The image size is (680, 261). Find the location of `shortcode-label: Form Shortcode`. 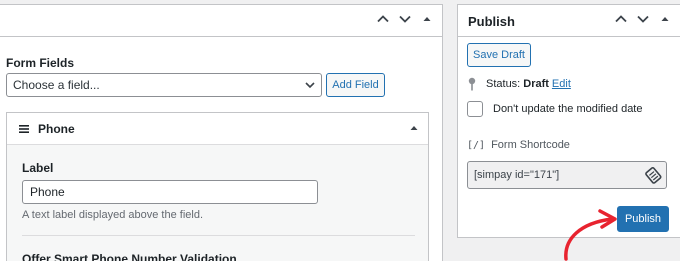

shortcode-label: Form Shortcode is located at coordinates (530, 145).